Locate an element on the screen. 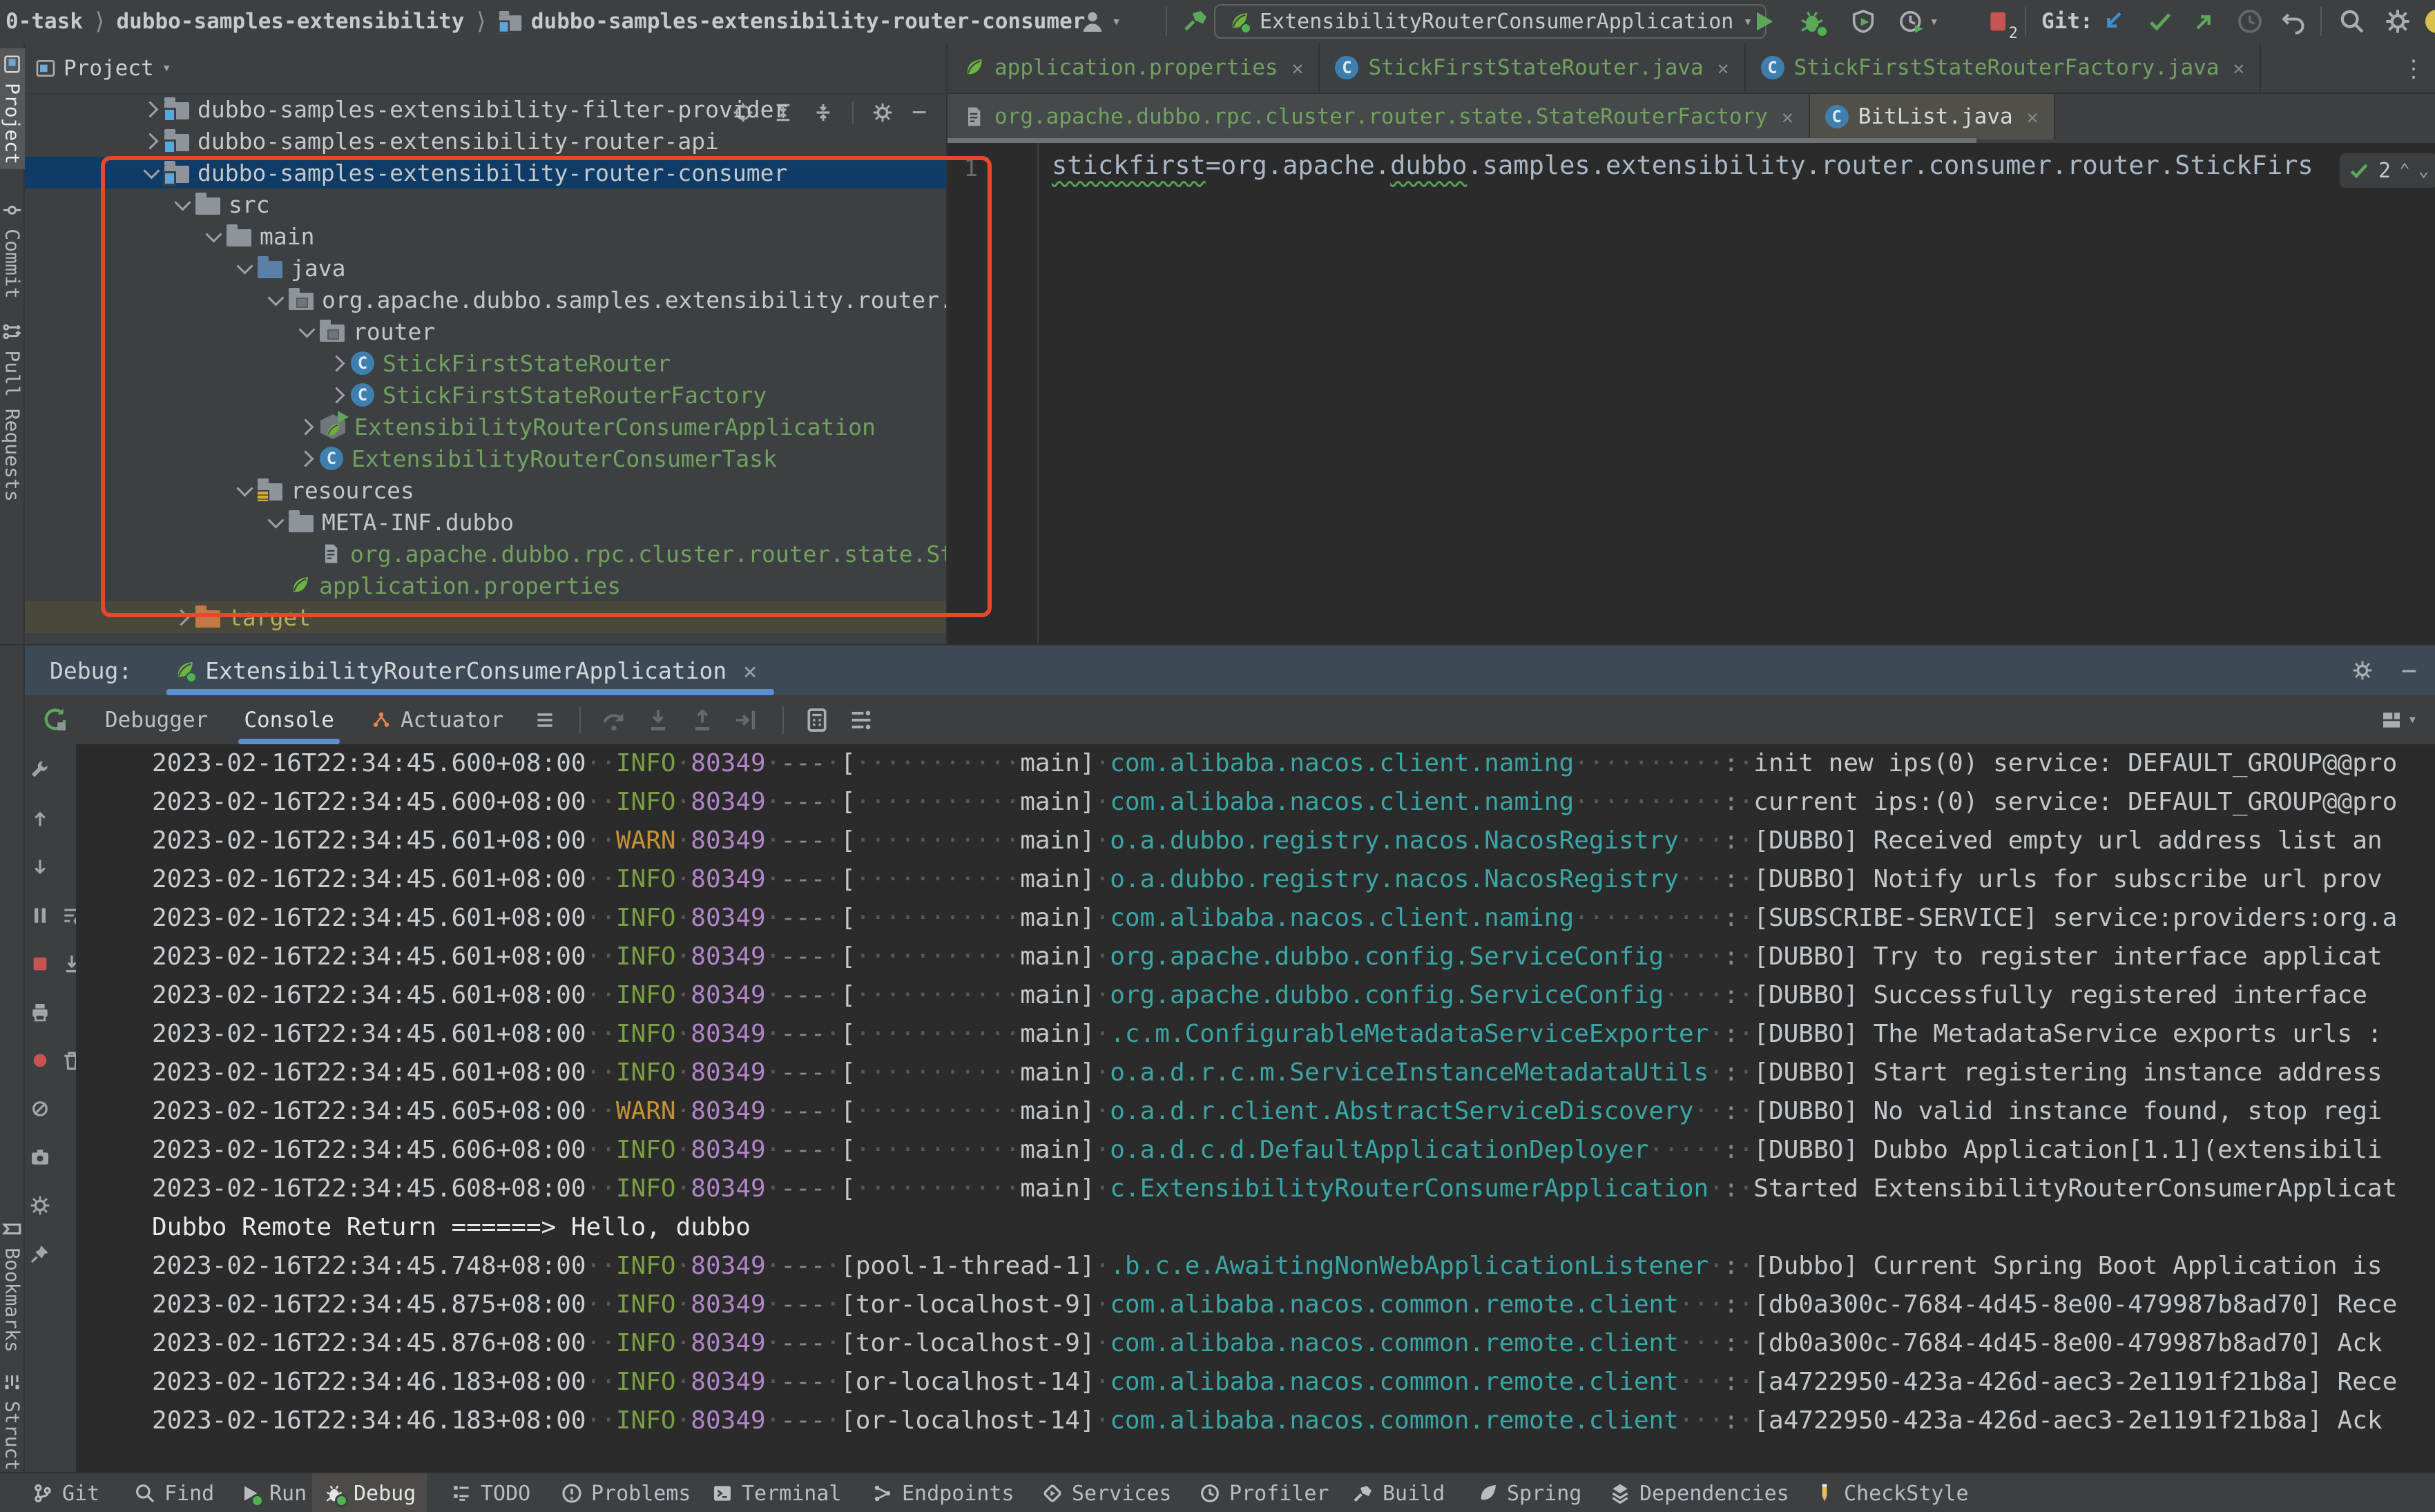  panel-settings-icon is located at coordinates (2362, 670).